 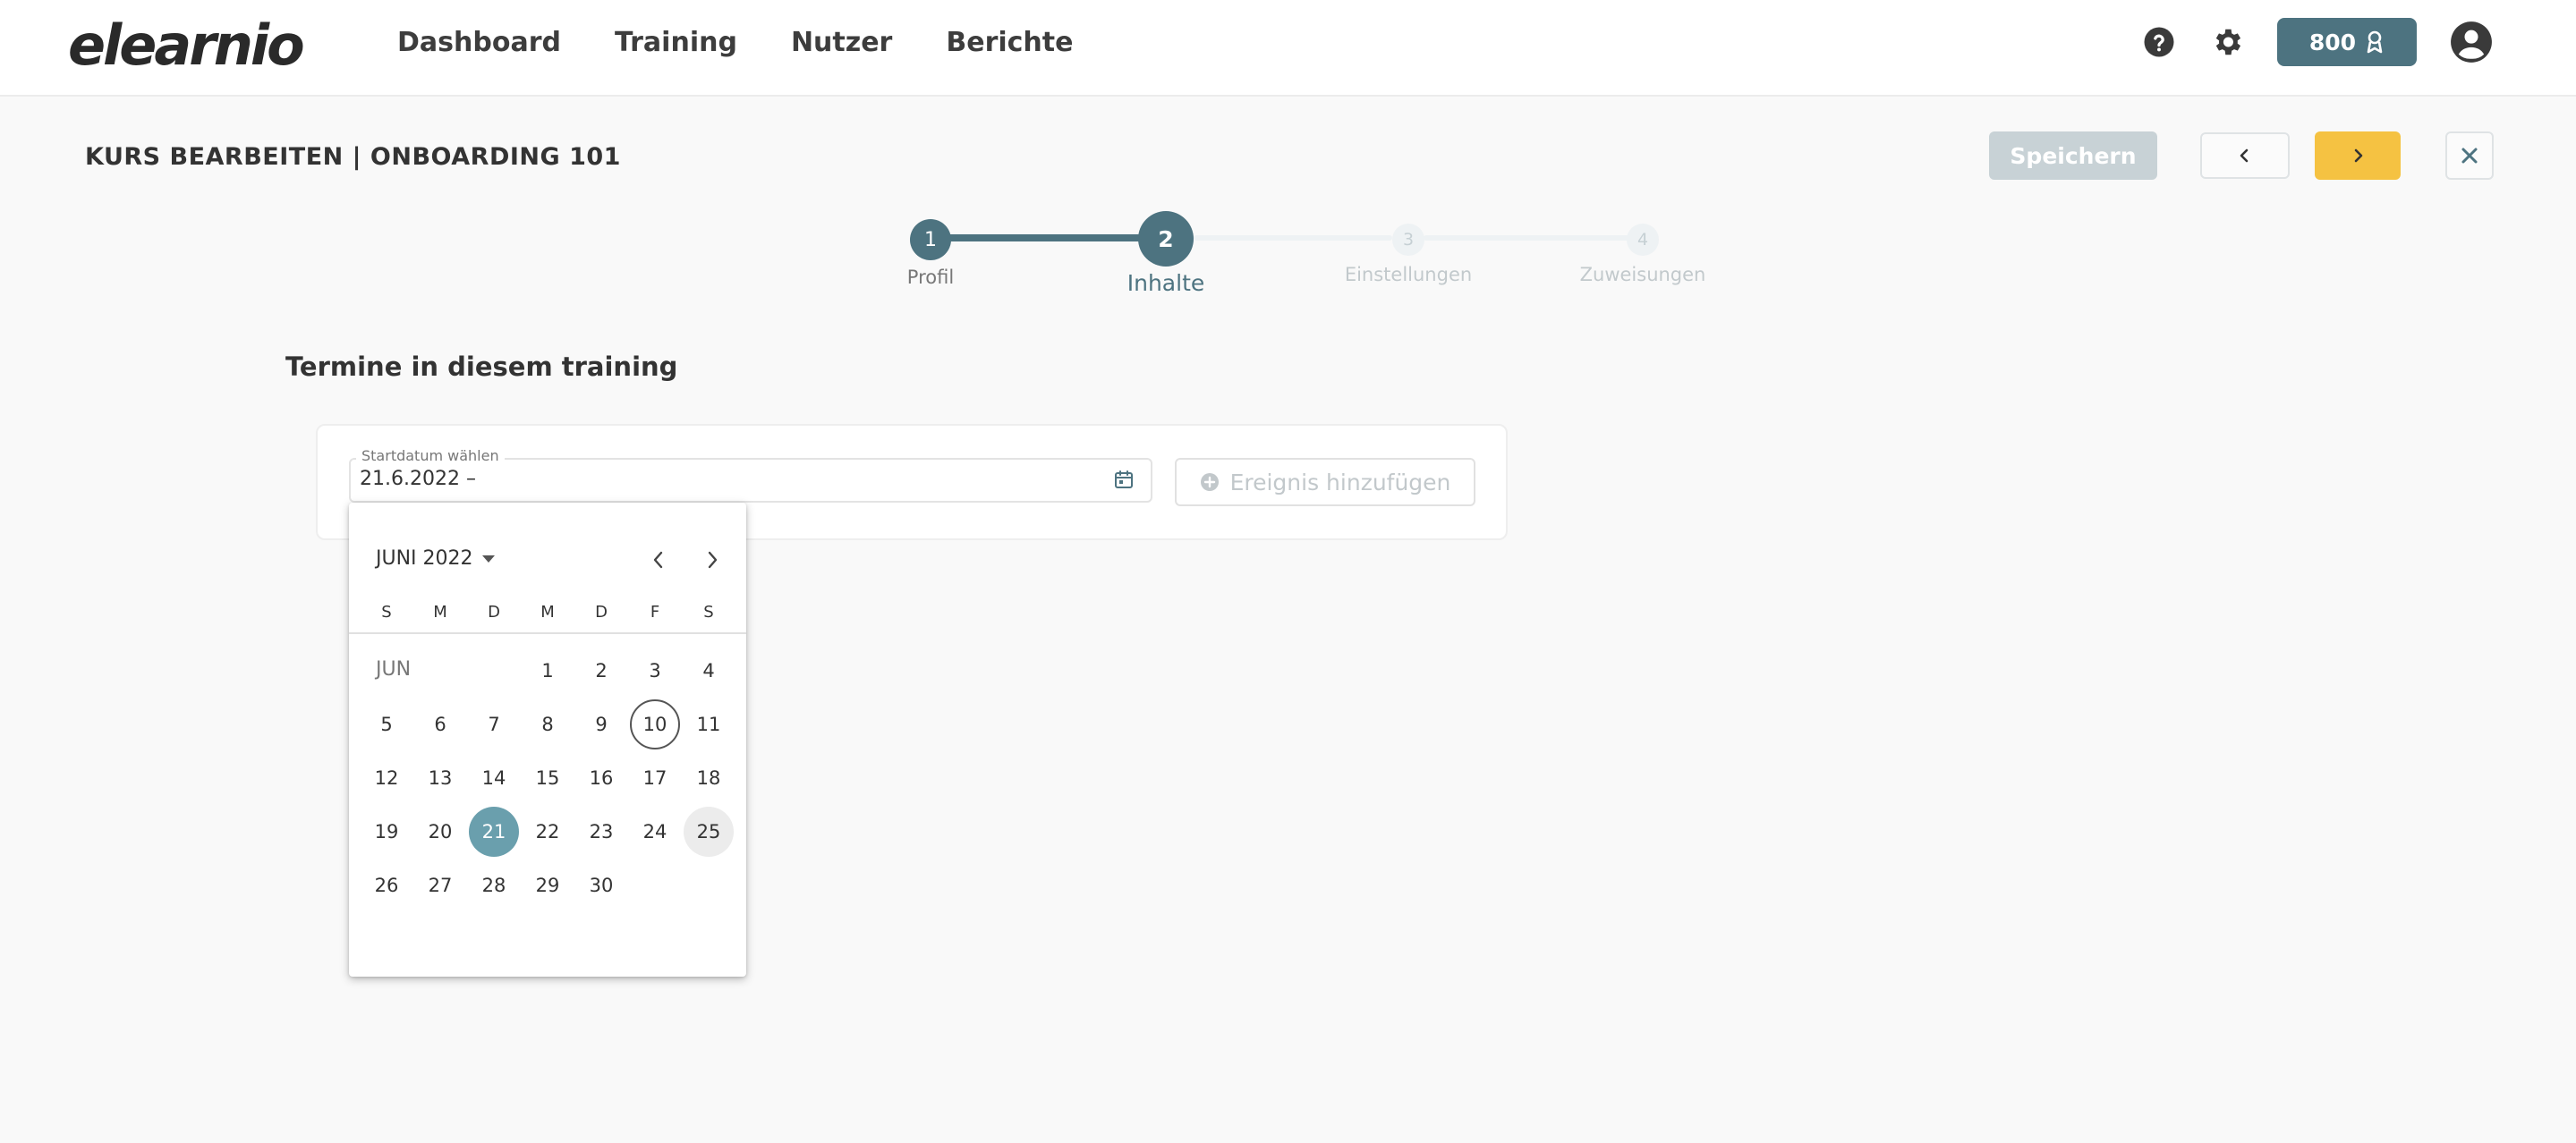 What do you see at coordinates (1408, 274) in the screenshot?
I see `step-3-label: Einstellungen` at bounding box center [1408, 274].